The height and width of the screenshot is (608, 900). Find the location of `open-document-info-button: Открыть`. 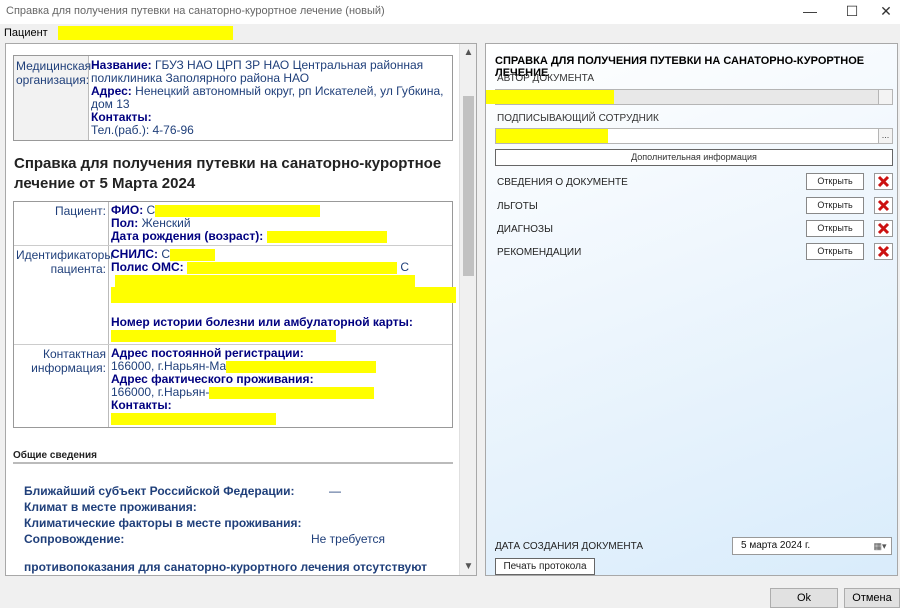

open-document-info-button: Открыть is located at coordinates (835, 181).